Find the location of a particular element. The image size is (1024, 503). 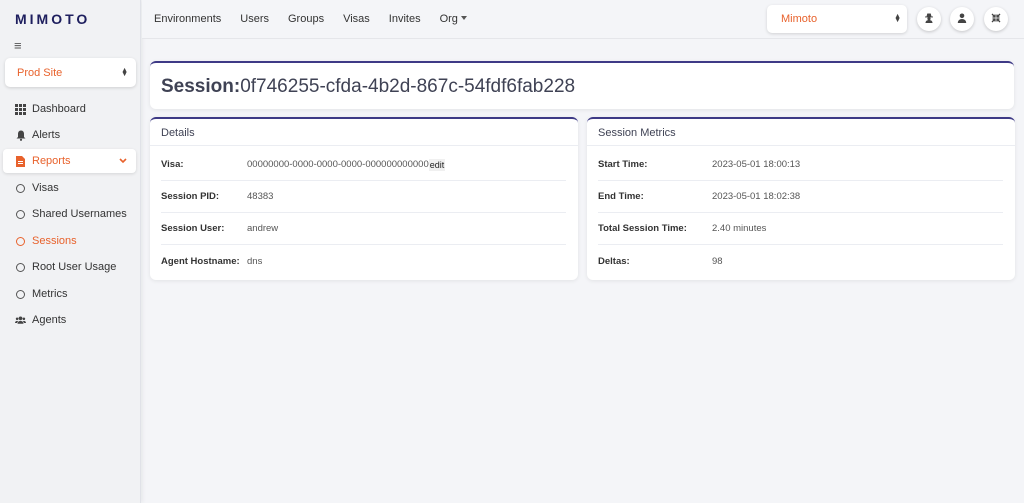

sidebar-item-label: Alerts is located at coordinates (46, 135).